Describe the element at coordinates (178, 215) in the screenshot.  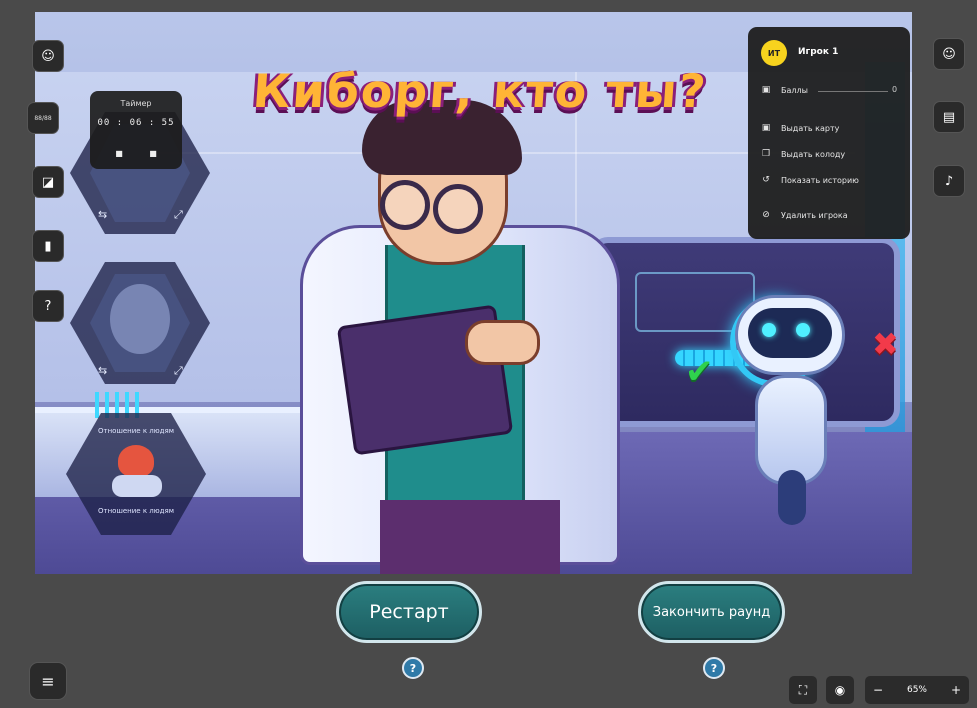
I see `expand-icon: ⤢` at that location.